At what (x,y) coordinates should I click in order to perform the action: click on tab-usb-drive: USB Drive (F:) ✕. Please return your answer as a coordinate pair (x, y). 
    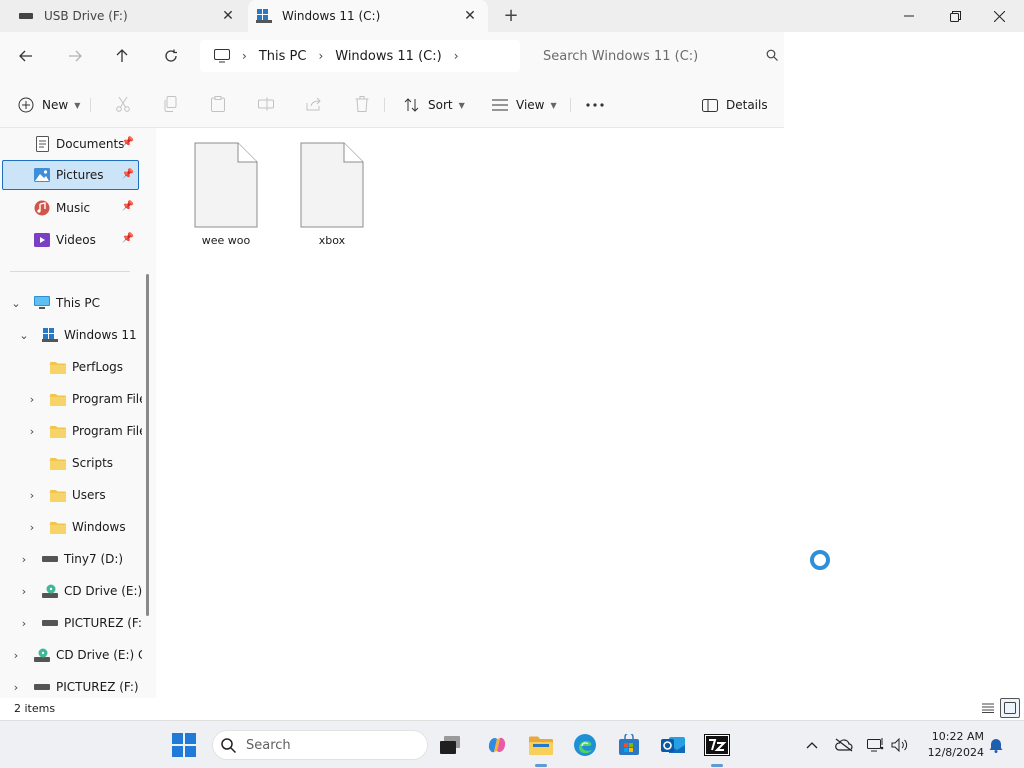
    Looking at the image, I should click on (127, 16).